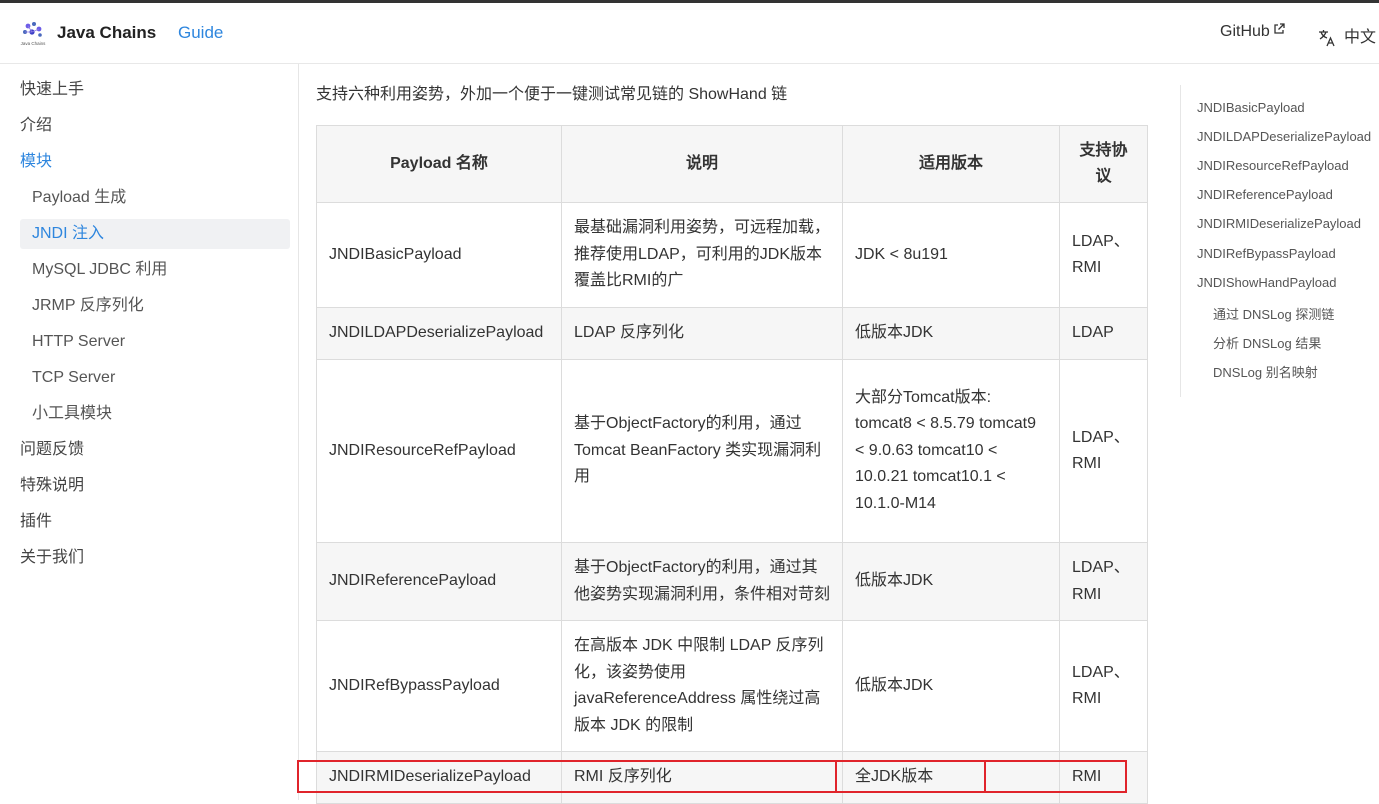 The image size is (1379, 804). Describe the element at coordinates (33, 34) in the screenshot. I see `java-chains-logo-icon: Java Chains` at that location.